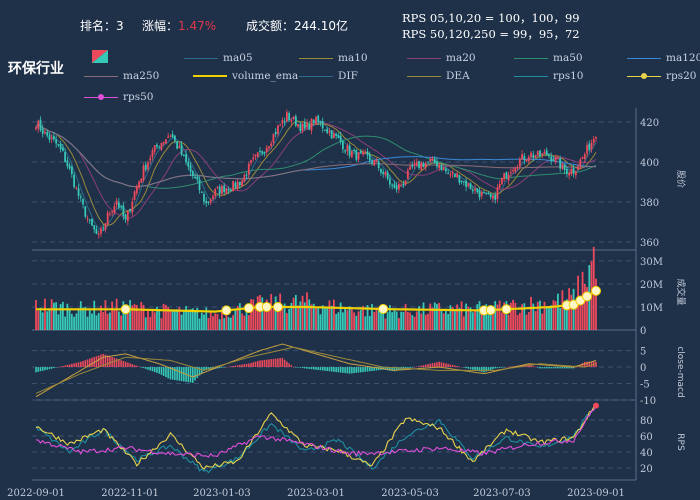  I want to click on price-tick-label: 380, so click(649, 203).